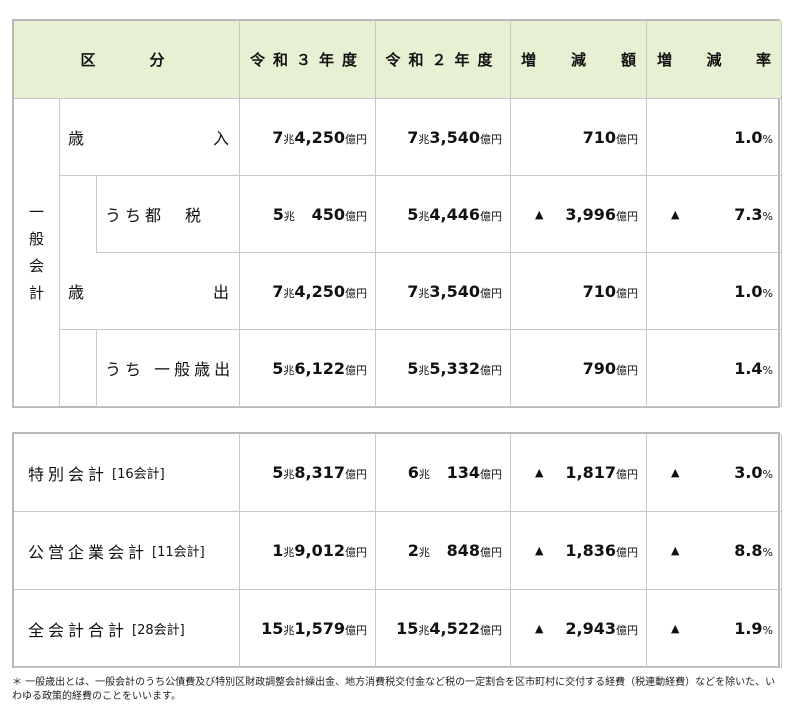 This screenshot has height=712, width=800. Describe the element at coordinates (443, 291) in the screenshot. I see `expenditure-r2: 7兆3,540億円` at that location.